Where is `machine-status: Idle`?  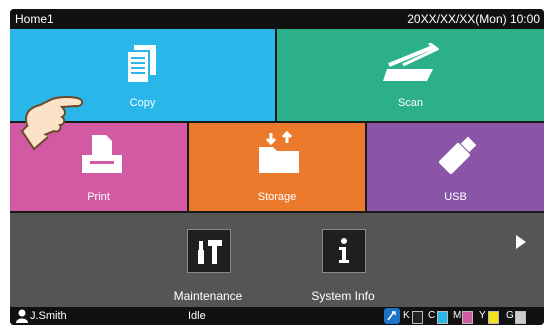 machine-status: Idle is located at coordinates (197, 316).